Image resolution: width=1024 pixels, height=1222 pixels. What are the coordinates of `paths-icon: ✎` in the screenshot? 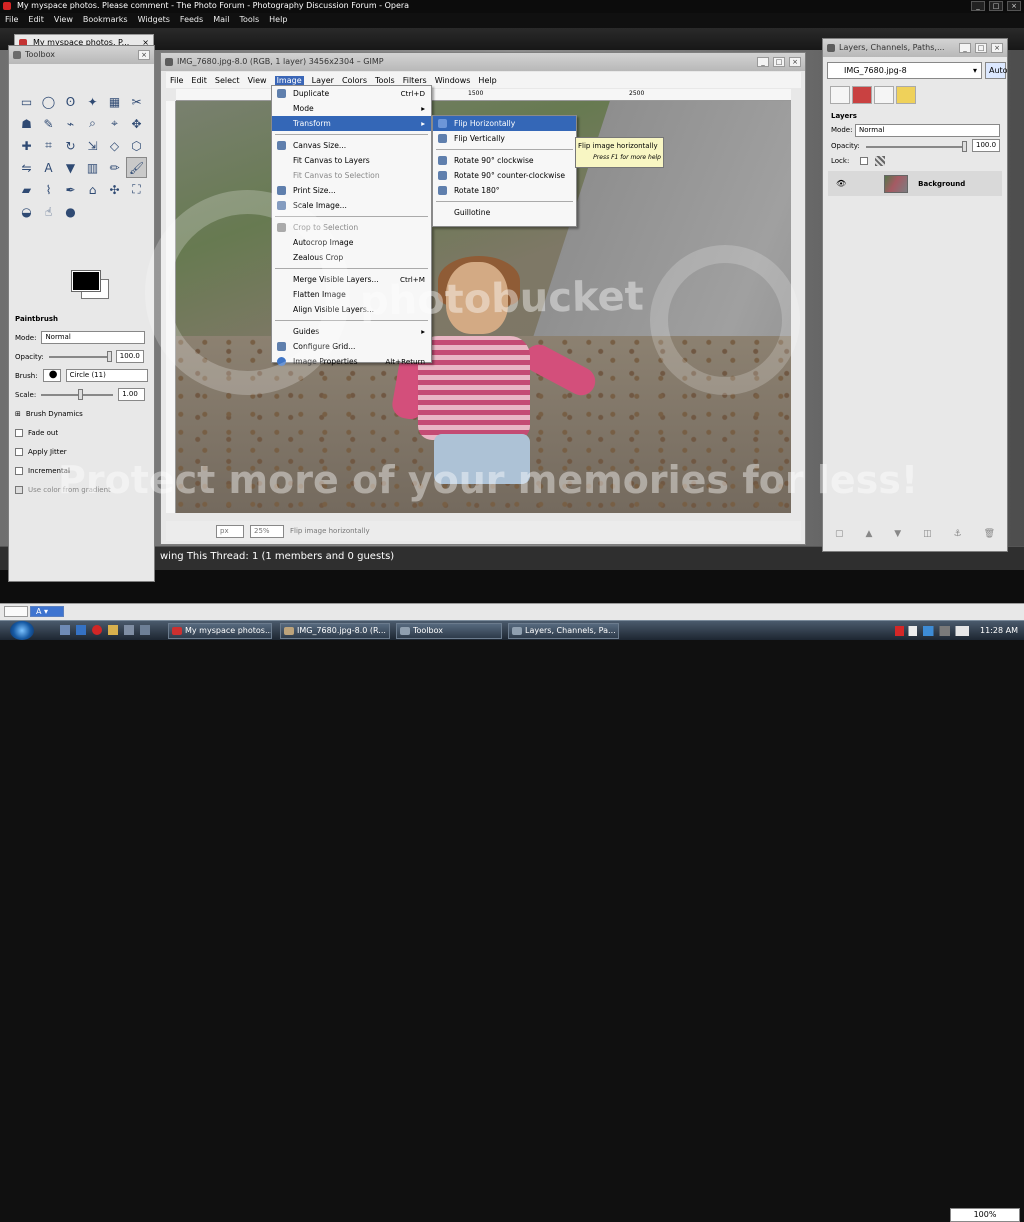 It's located at (48, 123).